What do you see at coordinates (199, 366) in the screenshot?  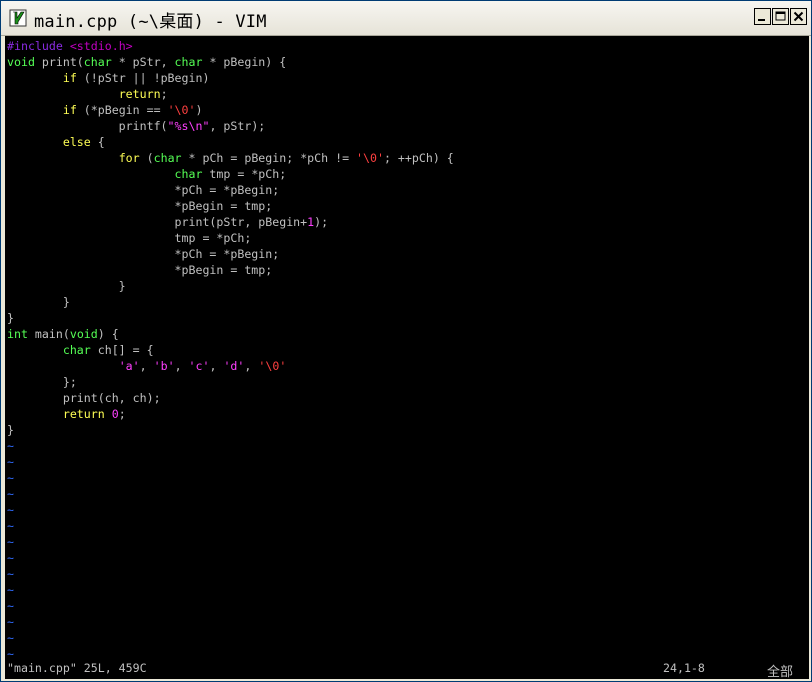 I see `code-token: 'c'` at bounding box center [199, 366].